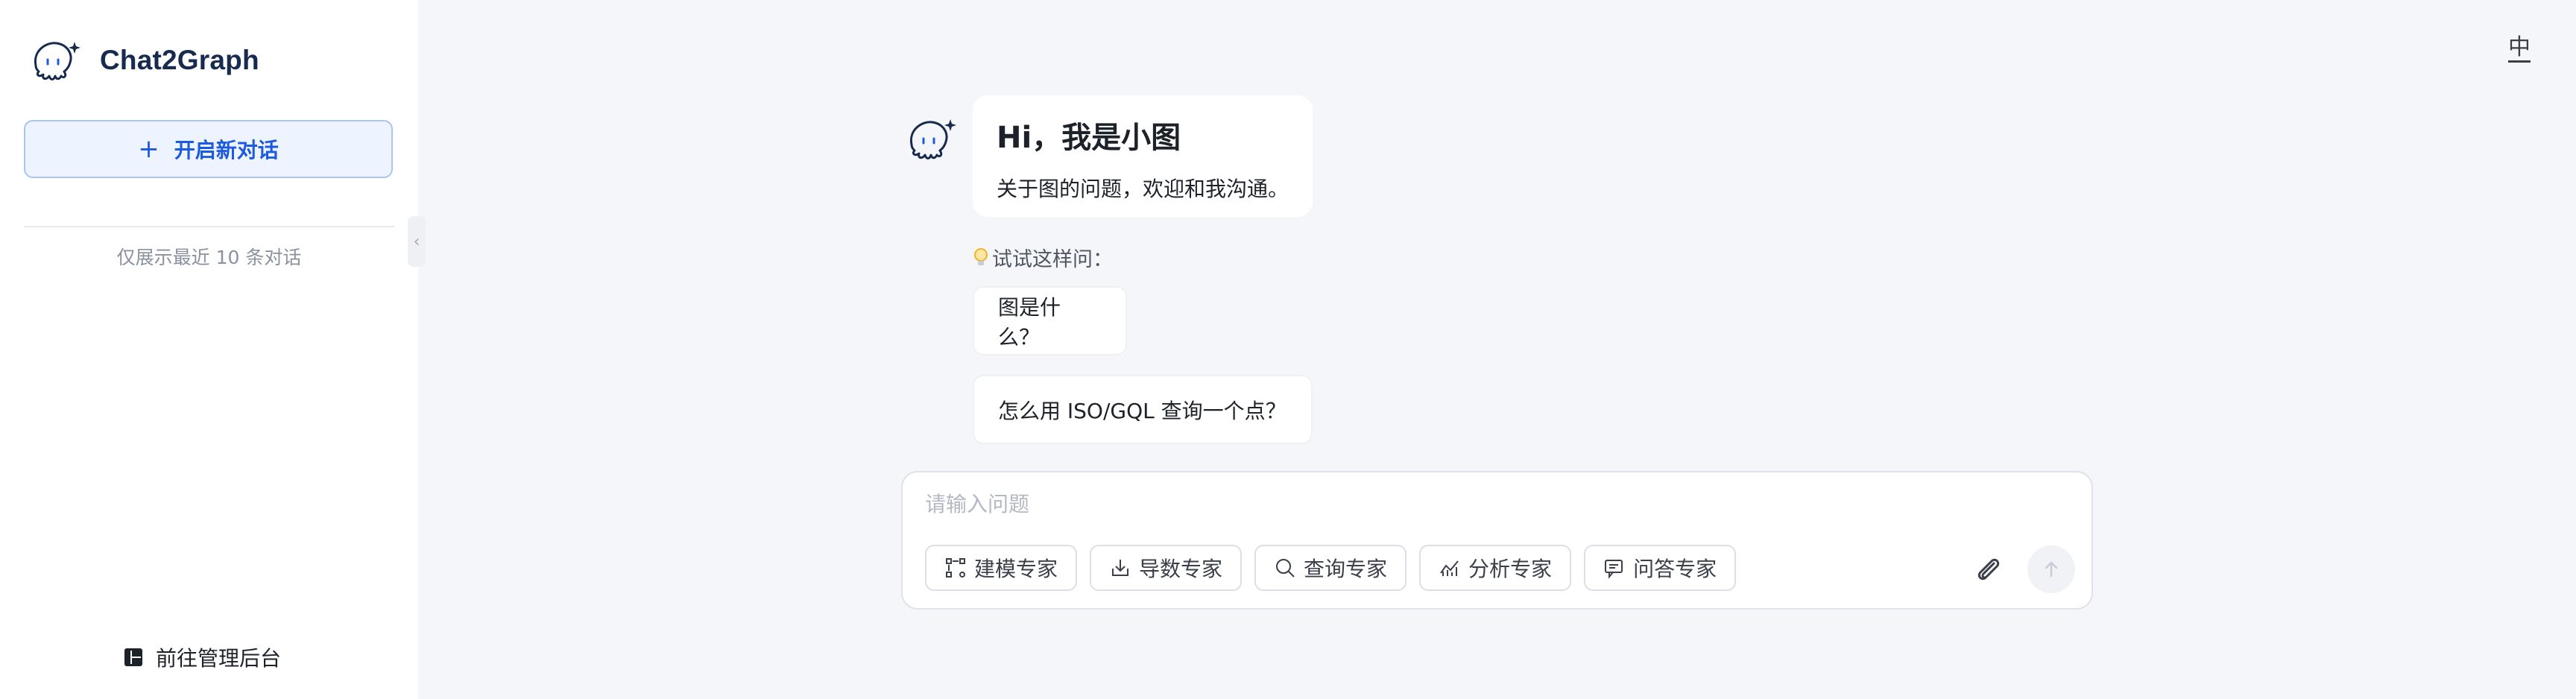 Image resolution: width=2576 pixels, height=699 pixels. I want to click on expert-modeling-button: 建模专家, so click(1002, 568).